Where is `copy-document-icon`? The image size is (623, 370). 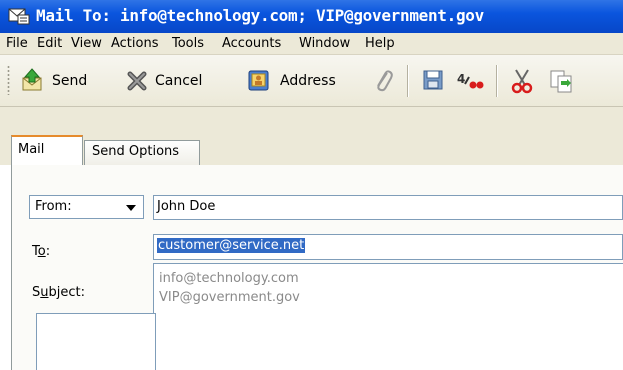 copy-document-icon is located at coordinates (561, 81).